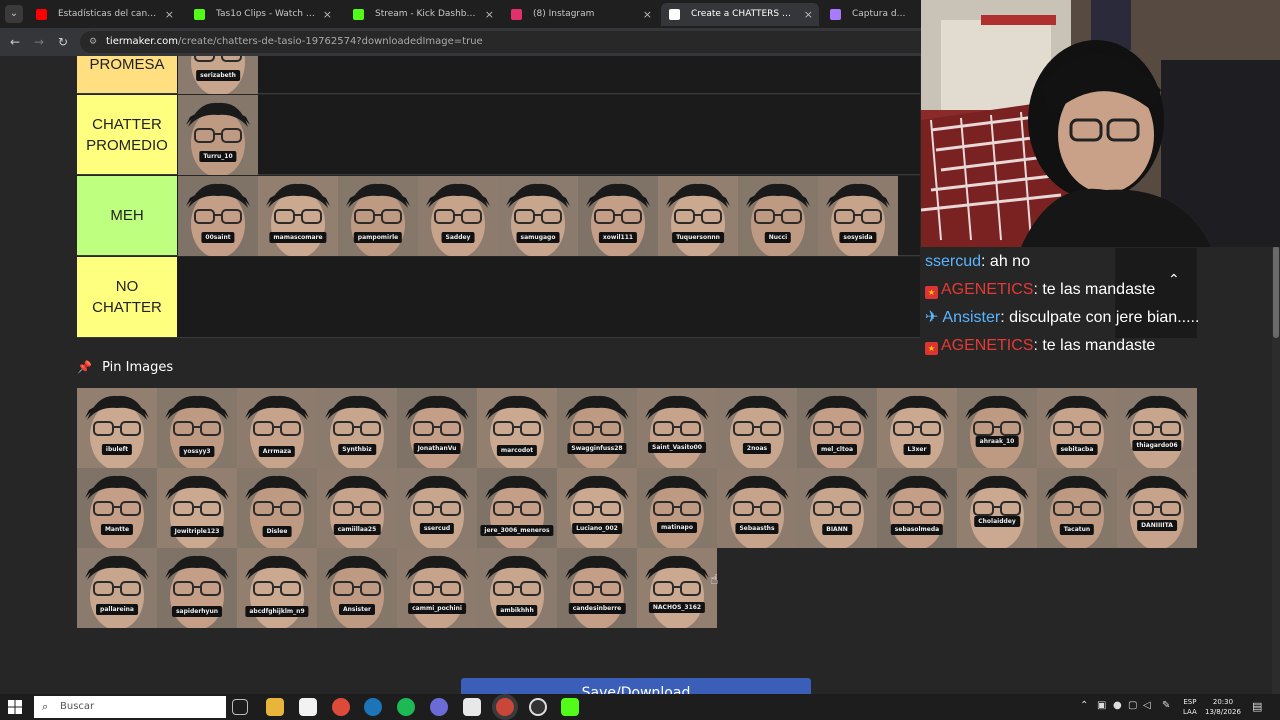  Describe the element at coordinates (778, 216) in the screenshot. I see `chatter-image: Nucci` at that location.